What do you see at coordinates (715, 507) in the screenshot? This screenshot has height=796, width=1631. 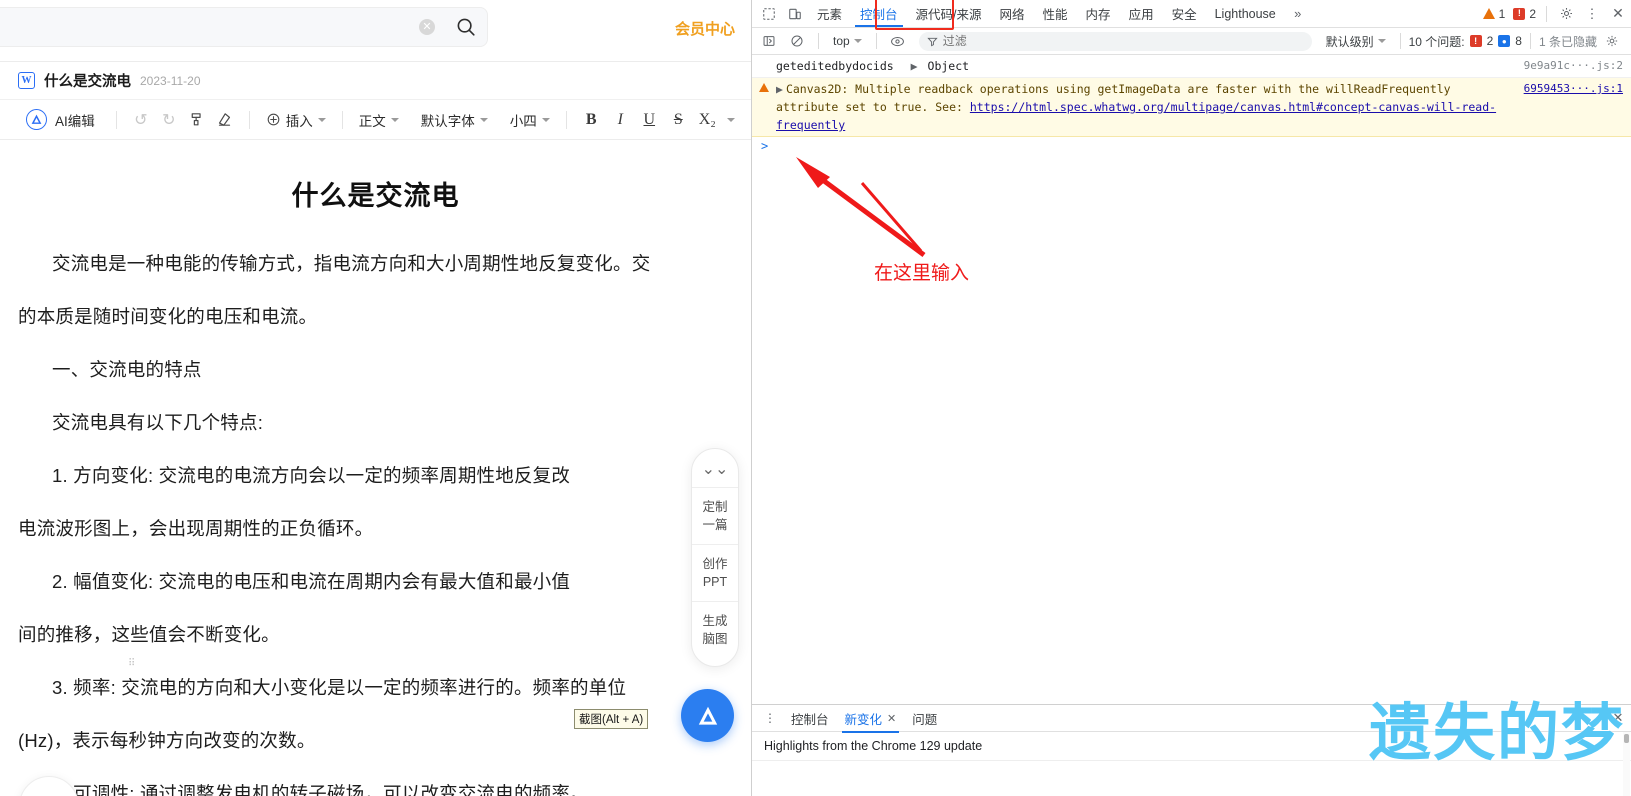 I see `ai-dock-item-line1: 定制` at bounding box center [715, 507].